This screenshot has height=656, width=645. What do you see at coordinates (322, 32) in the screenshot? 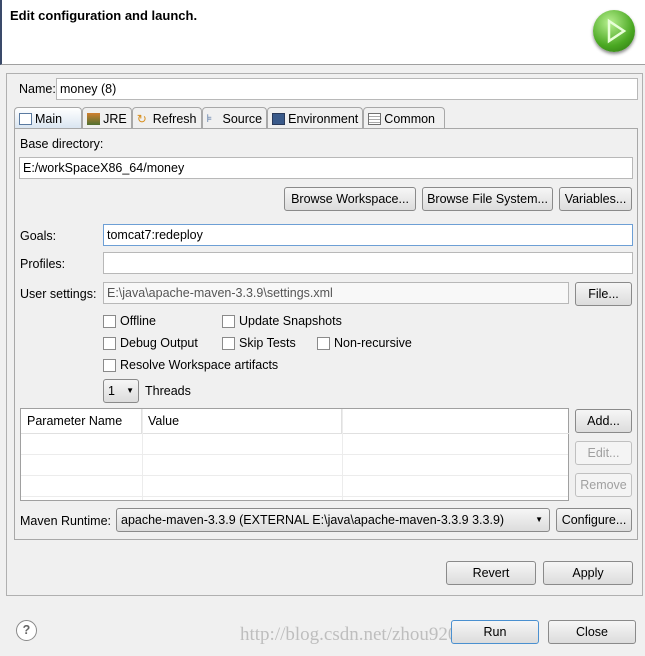
I see `dialog-header: Edit configuration and launch.` at bounding box center [322, 32].